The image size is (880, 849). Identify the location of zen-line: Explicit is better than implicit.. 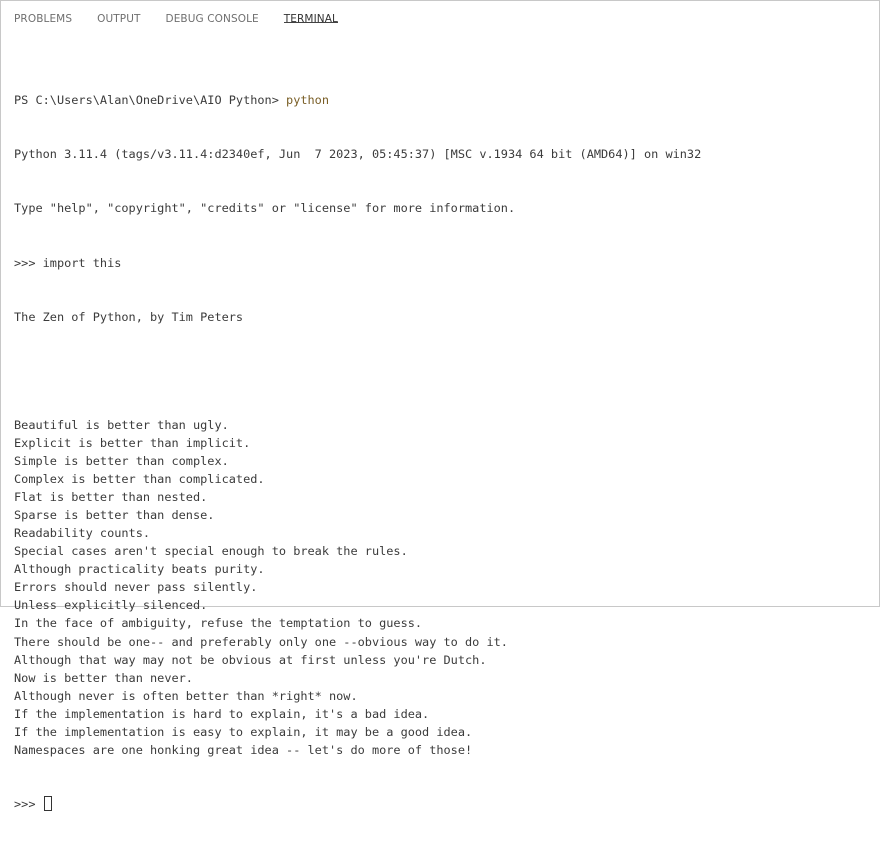
(132, 442).